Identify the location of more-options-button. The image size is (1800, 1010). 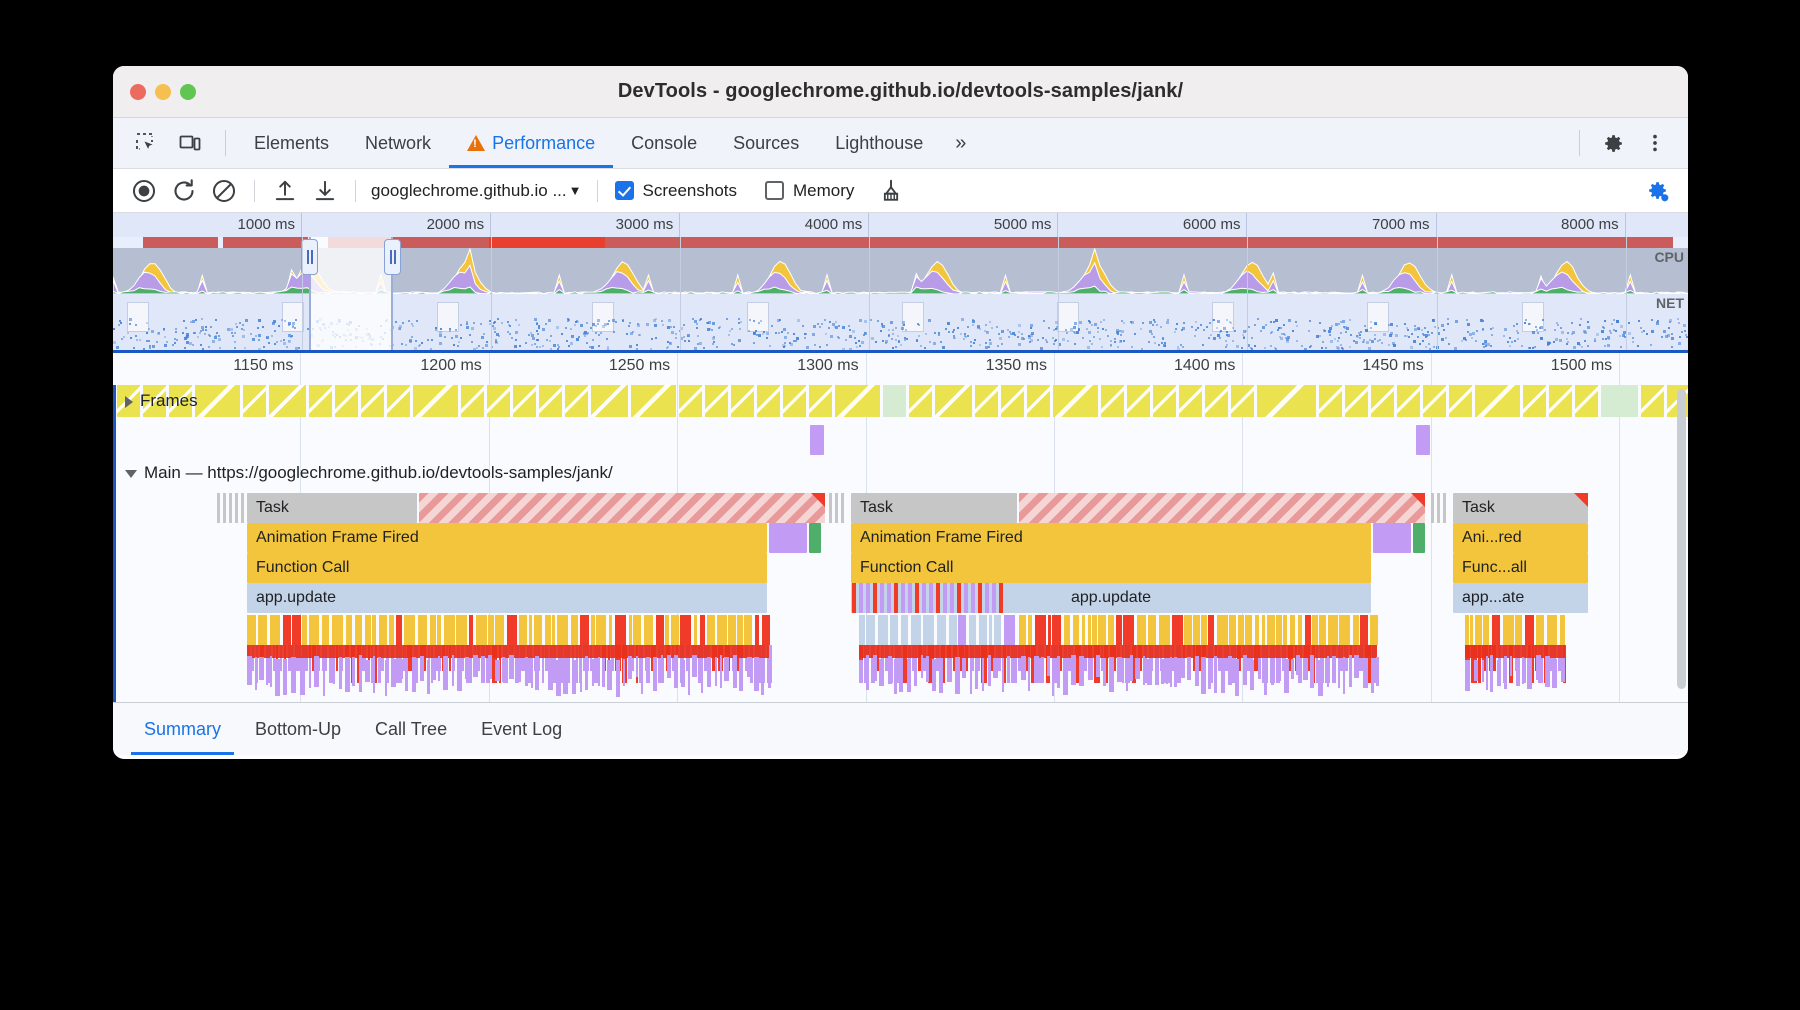
(1655, 143).